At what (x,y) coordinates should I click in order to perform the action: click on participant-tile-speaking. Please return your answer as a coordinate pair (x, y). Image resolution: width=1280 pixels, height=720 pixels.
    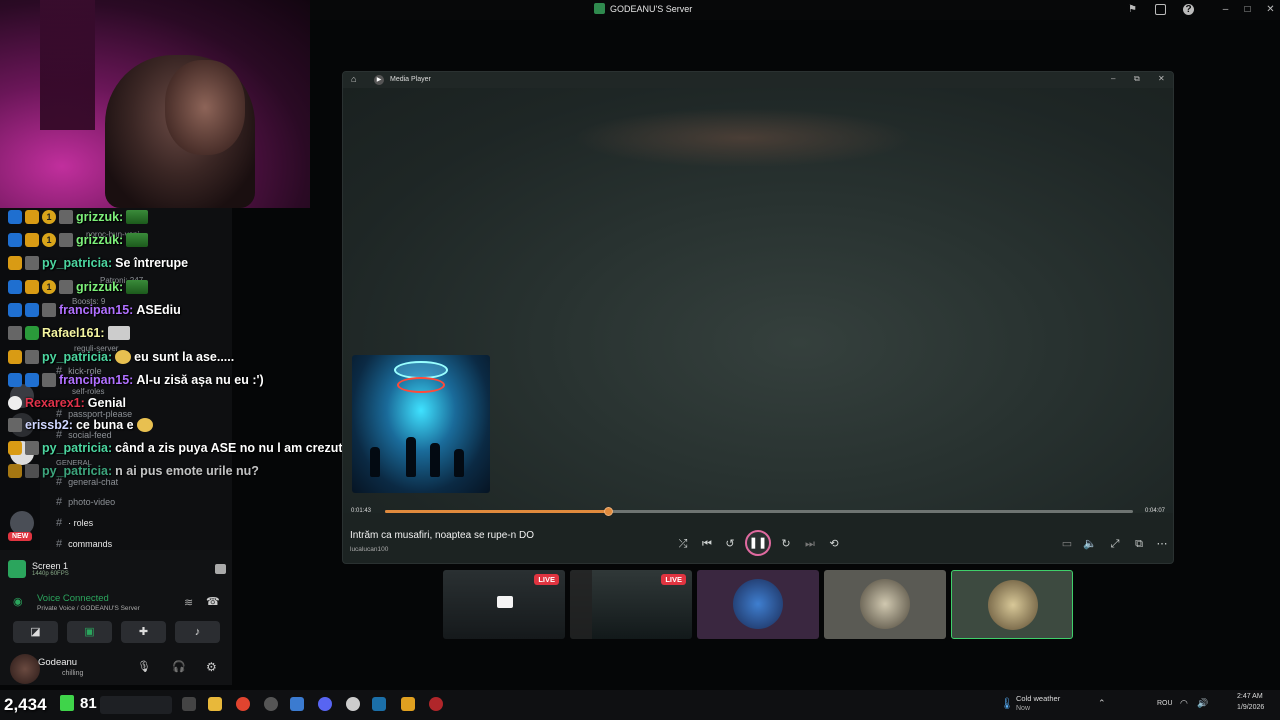
    Looking at the image, I should click on (1012, 604).